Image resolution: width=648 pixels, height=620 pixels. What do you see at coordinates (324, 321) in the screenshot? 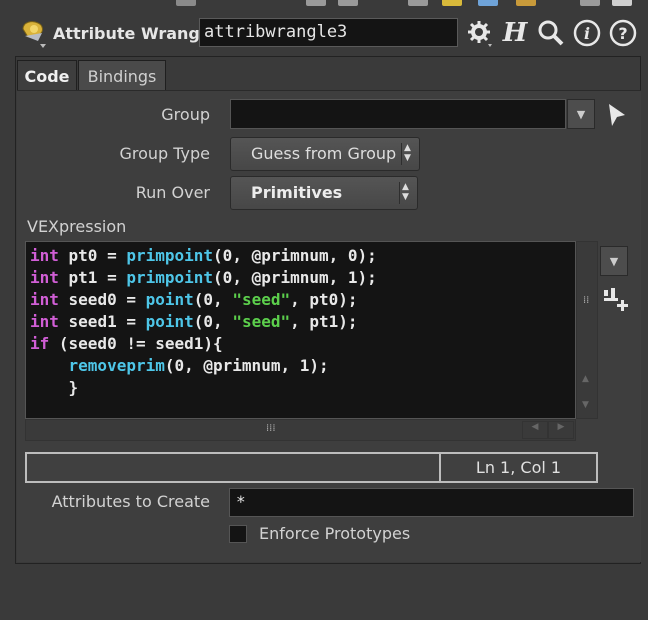
I see `code-token: , pt1);` at bounding box center [324, 321].